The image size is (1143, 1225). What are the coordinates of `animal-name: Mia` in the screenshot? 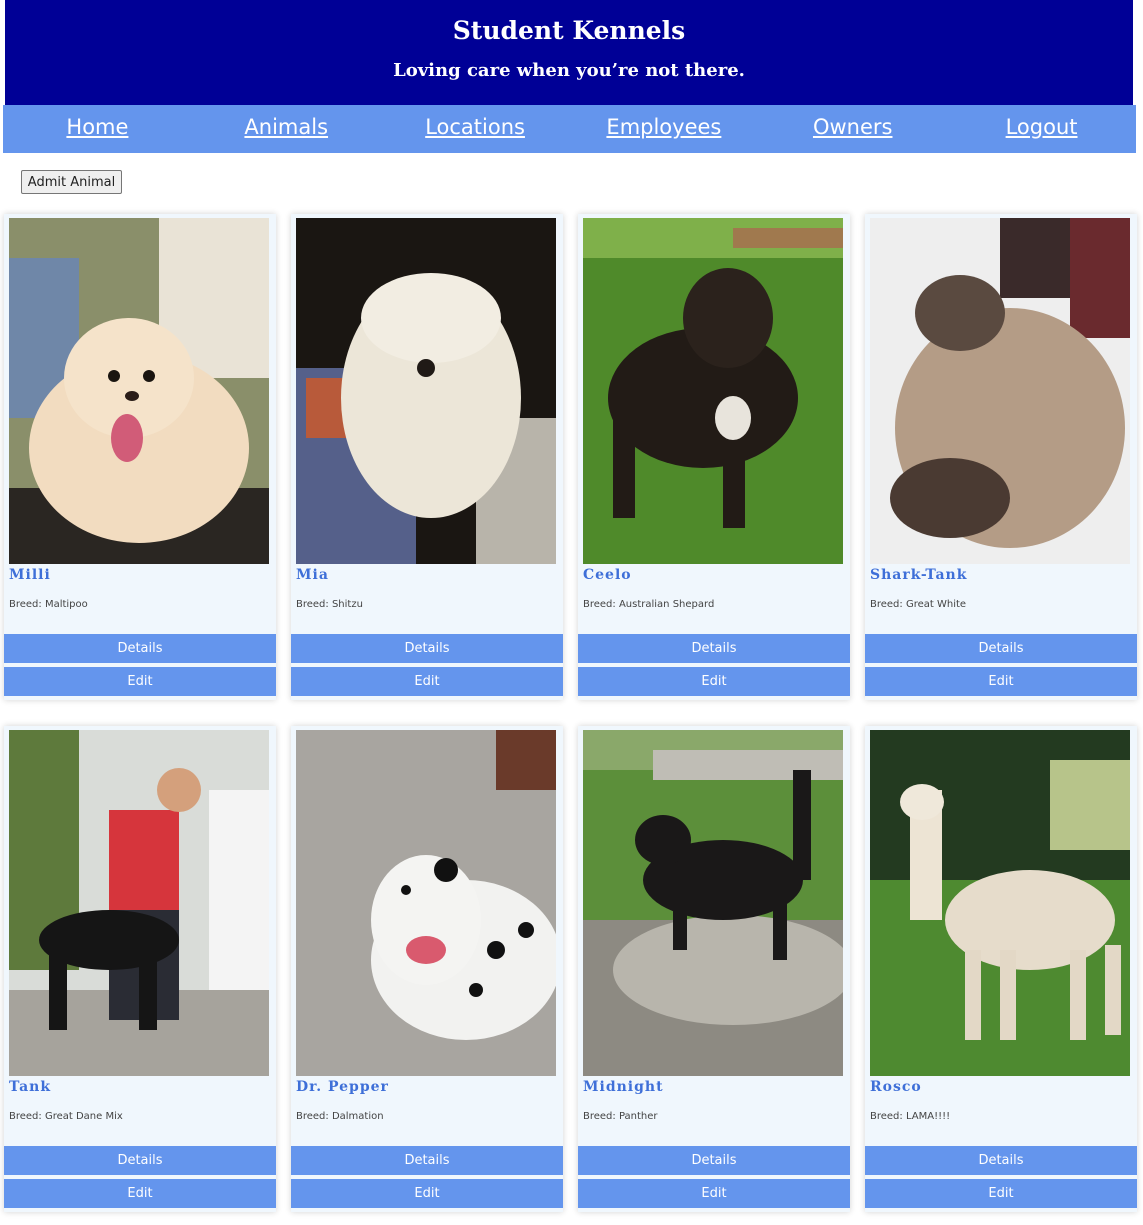 It's located at (312, 575).